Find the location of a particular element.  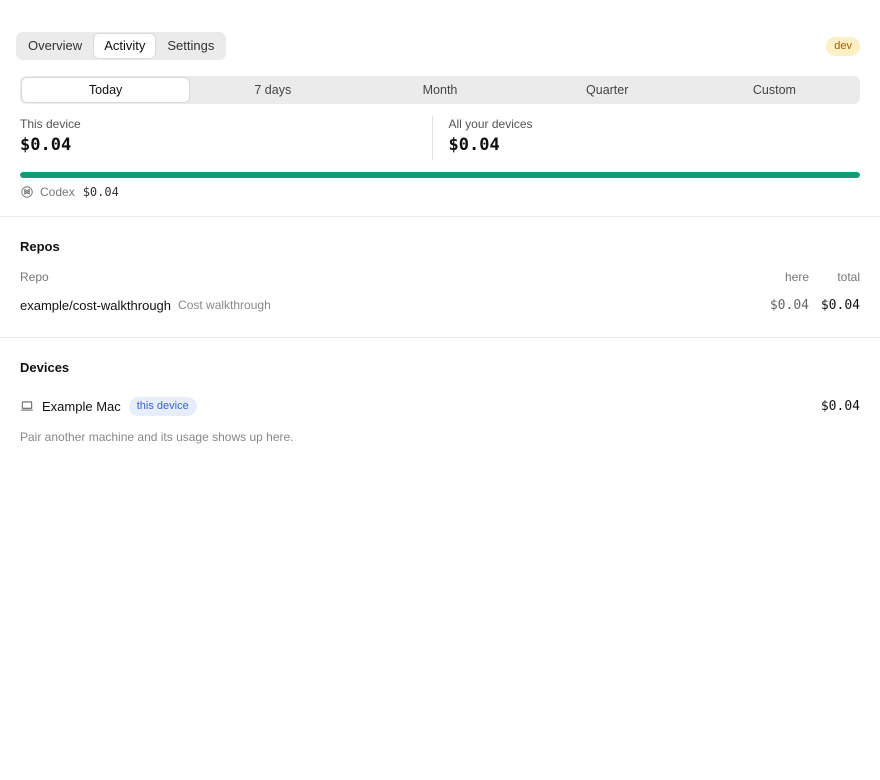

usage-progress-fill is located at coordinates (440, 175).